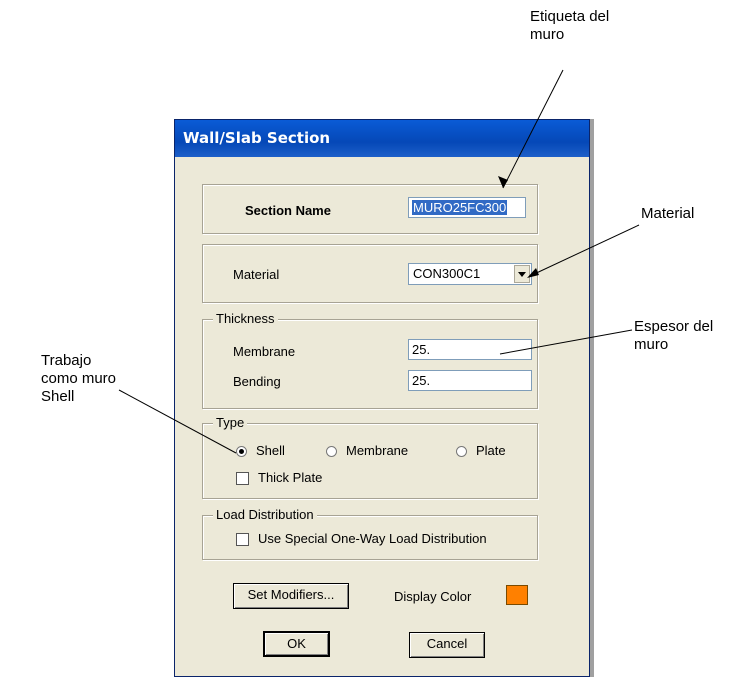 The width and height of the screenshot is (756, 677). Describe the element at coordinates (370, 273) in the screenshot. I see `material-group: Material CON300C1` at that location.